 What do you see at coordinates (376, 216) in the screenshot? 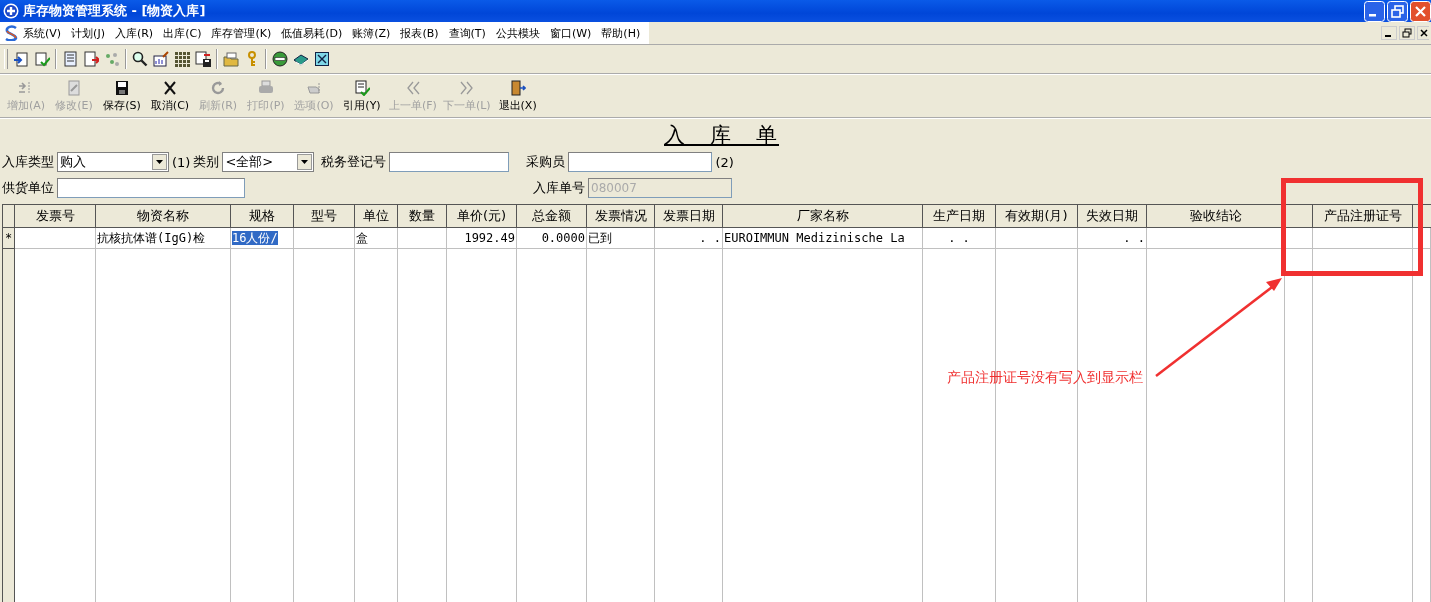
I see `column-header: 单位` at bounding box center [376, 216].